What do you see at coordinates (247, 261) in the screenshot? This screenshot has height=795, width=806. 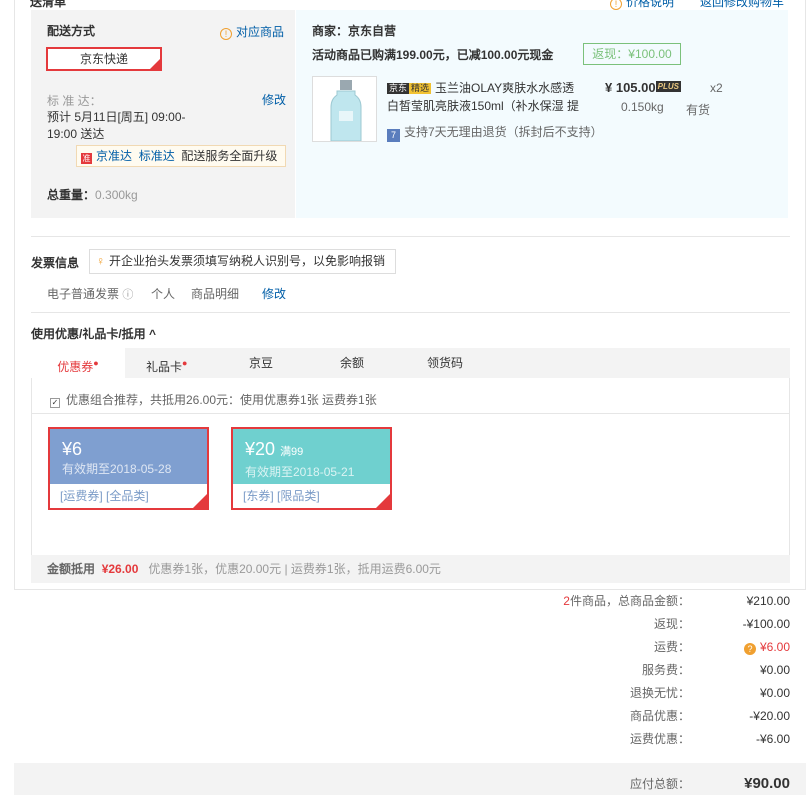 I see `invoice-tip-text: 开企业抬头发票须填写纳税人识别号，以免影响报销` at bounding box center [247, 261].